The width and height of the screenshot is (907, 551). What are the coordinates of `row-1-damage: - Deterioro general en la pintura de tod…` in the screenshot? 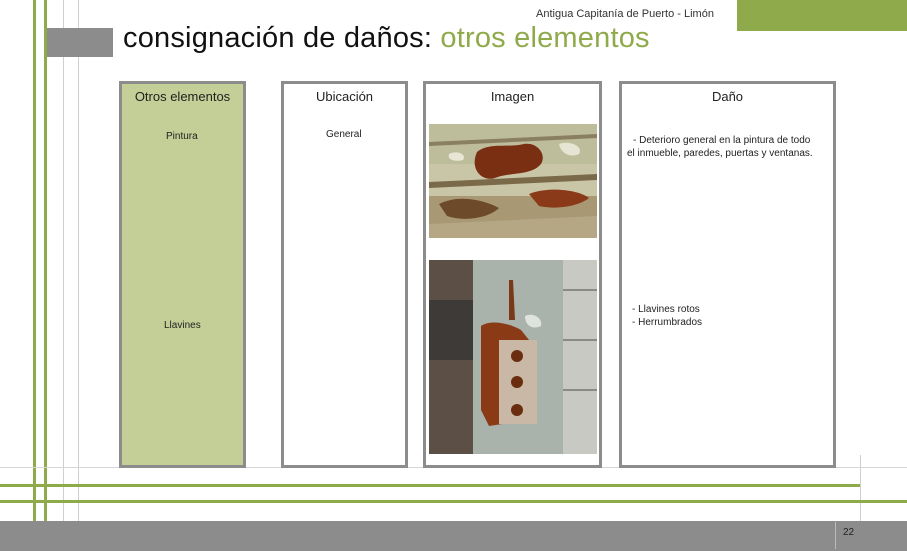 It's located at (720, 147).